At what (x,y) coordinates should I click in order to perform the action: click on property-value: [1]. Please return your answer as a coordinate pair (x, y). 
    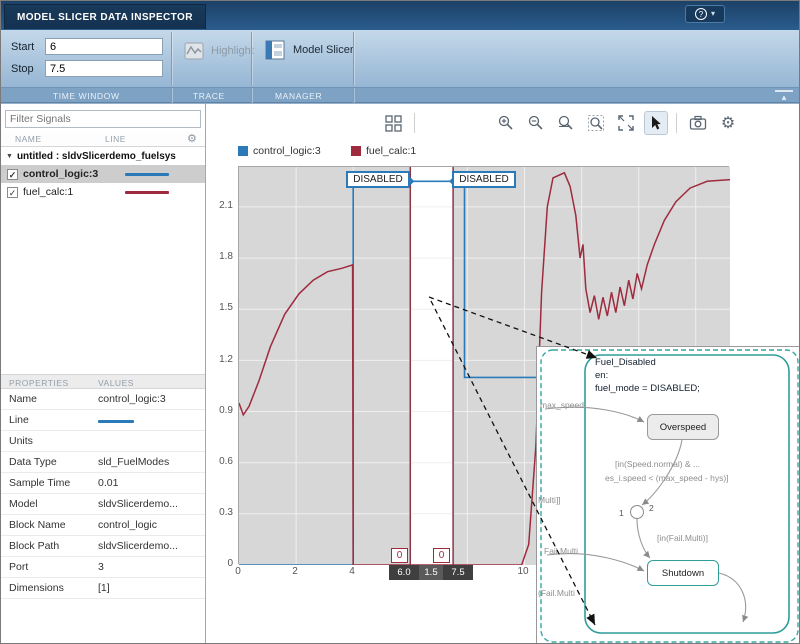
    Looking at the image, I should click on (104, 588).